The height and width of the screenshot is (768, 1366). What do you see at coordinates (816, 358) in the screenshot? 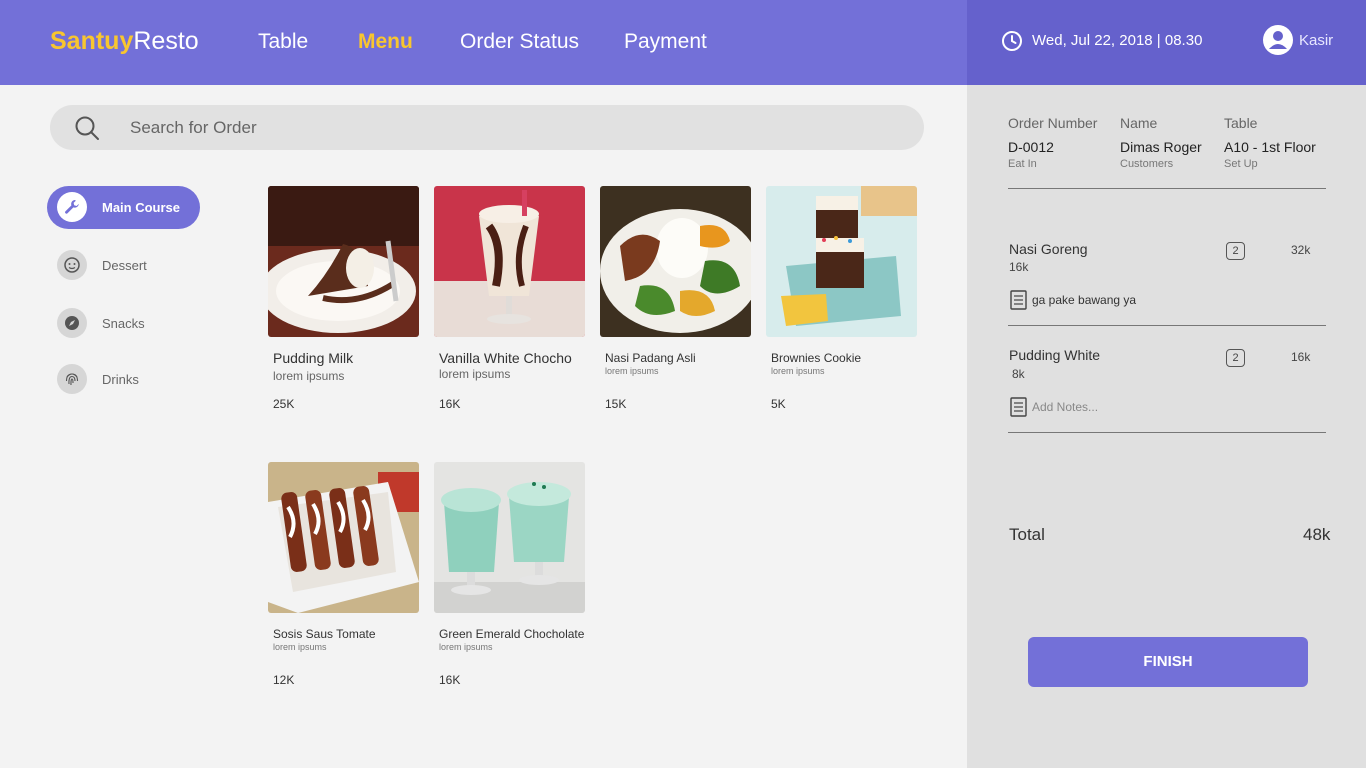
I see `menu-item-name: Brownies Cookie` at bounding box center [816, 358].